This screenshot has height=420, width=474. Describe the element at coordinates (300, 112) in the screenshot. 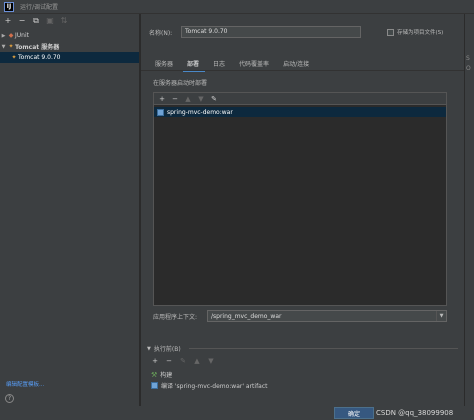

I see `list-item: spring-mvc-demo:war` at that location.